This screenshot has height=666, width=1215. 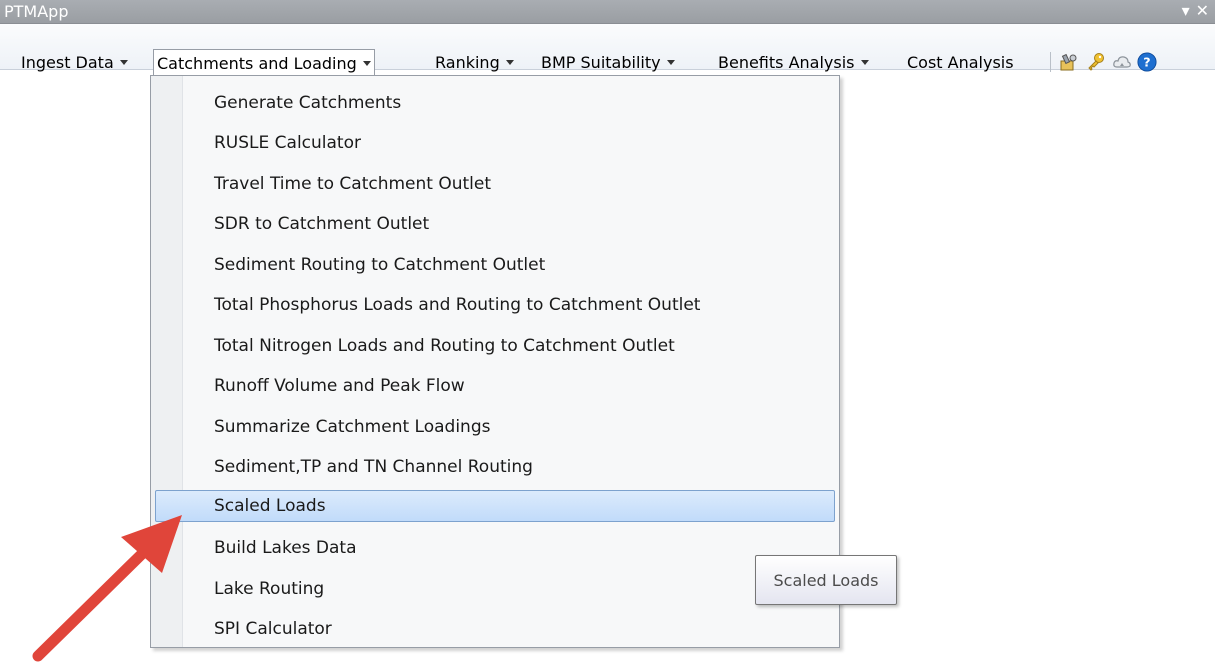 What do you see at coordinates (1122, 62) in the screenshot?
I see `cloud-icon` at bounding box center [1122, 62].